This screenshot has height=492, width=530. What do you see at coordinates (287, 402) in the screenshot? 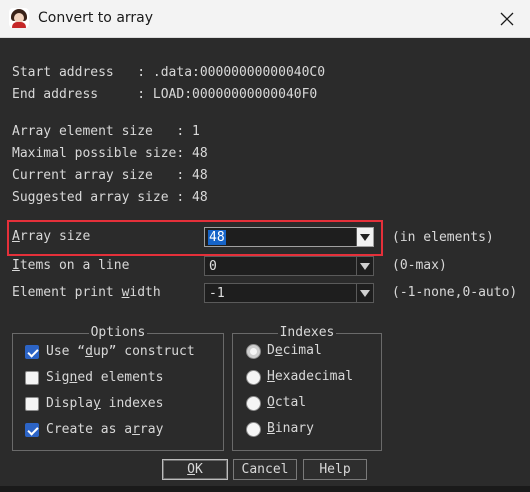
I see `octal-label: Octal` at bounding box center [287, 402].